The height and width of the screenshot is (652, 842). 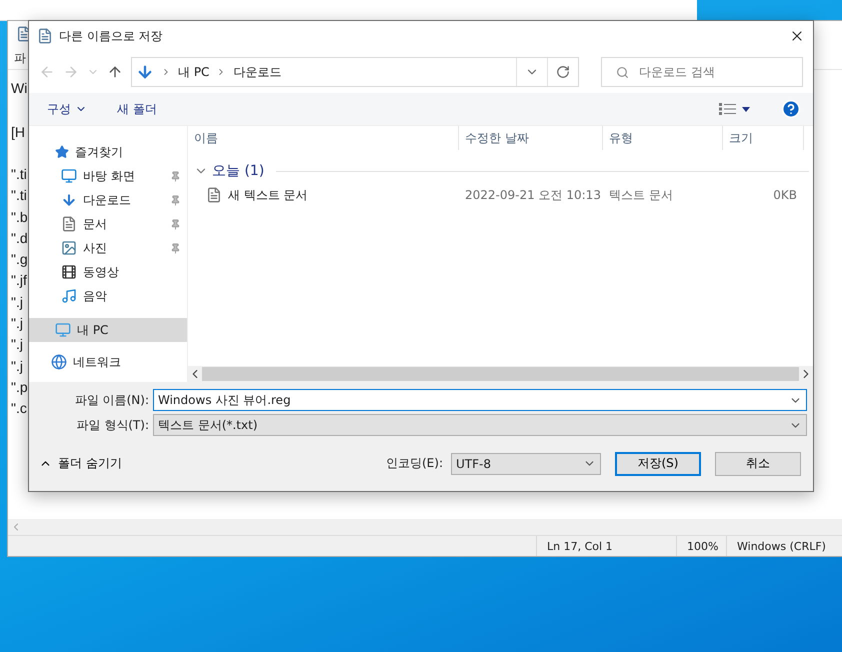 I want to click on dialog-title: 다른 이름으로 저장, so click(x=111, y=36).